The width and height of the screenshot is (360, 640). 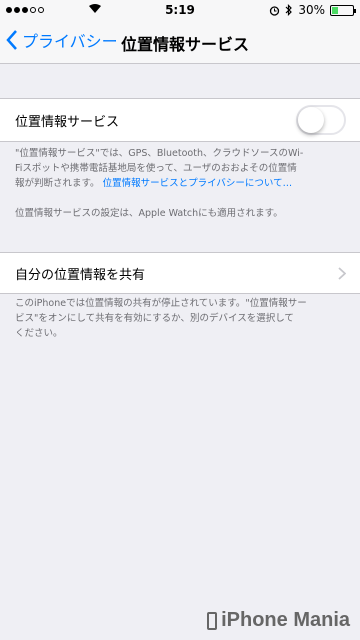 What do you see at coordinates (149, 213) in the screenshot?
I see `apple-watch-note: 位置情報サービスの設定は、Apple Watchにも適用されます。` at bounding box center [149, 213].